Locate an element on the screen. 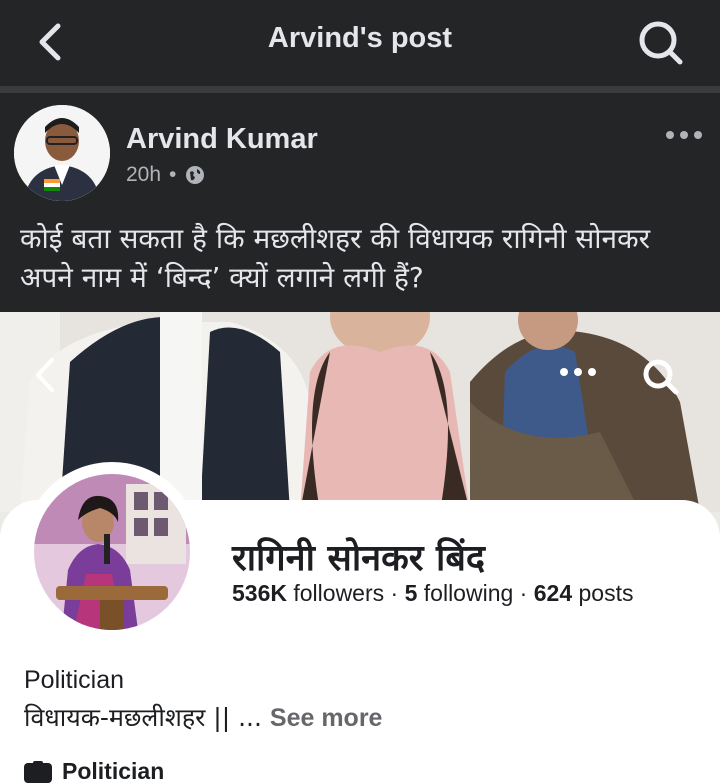  profile-stats: 536K followers · 5 following · 624 posts is located at coordinates (432, 593).